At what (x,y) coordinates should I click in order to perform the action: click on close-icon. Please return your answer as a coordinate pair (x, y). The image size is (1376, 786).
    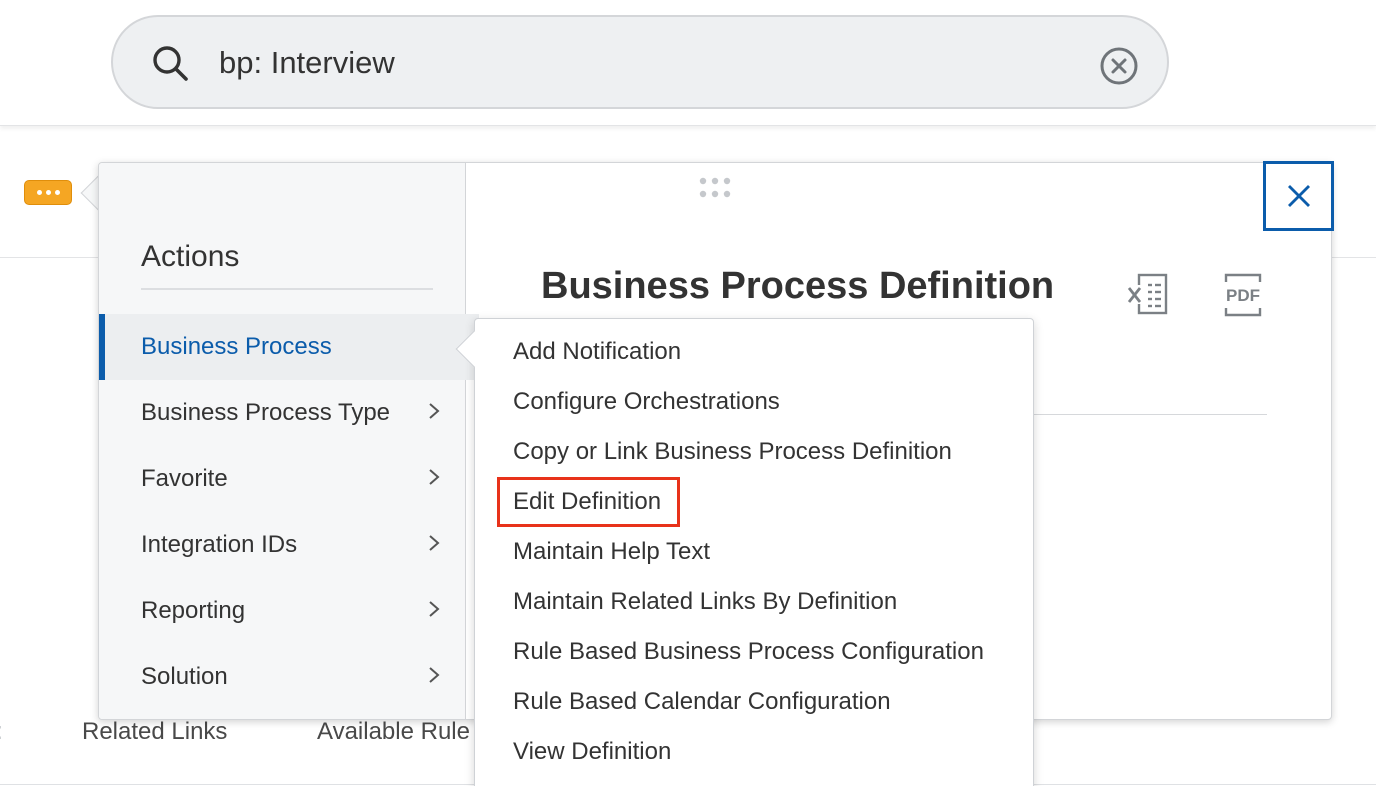
    Looking at the image, I should click on (1298, 196).